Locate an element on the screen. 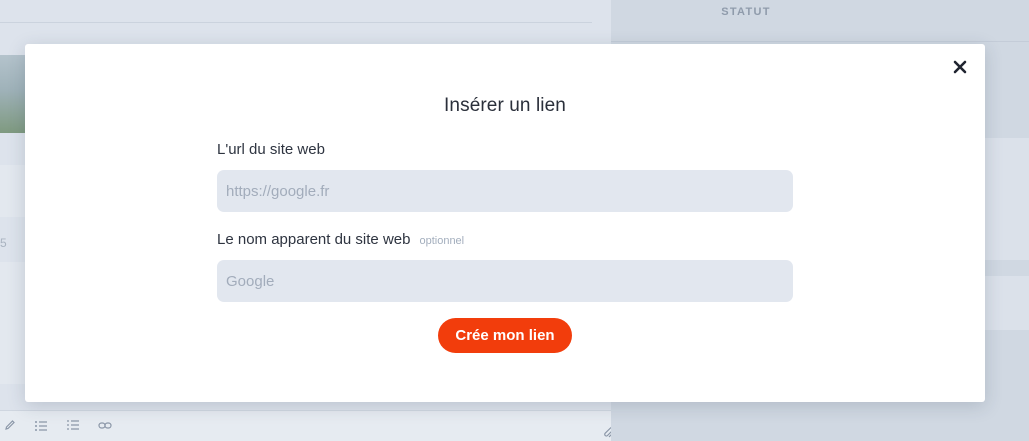 The height and width of the screenshot is (441, 1029). create-link-button: Crée mon lien is located at coordinates (505, 335).